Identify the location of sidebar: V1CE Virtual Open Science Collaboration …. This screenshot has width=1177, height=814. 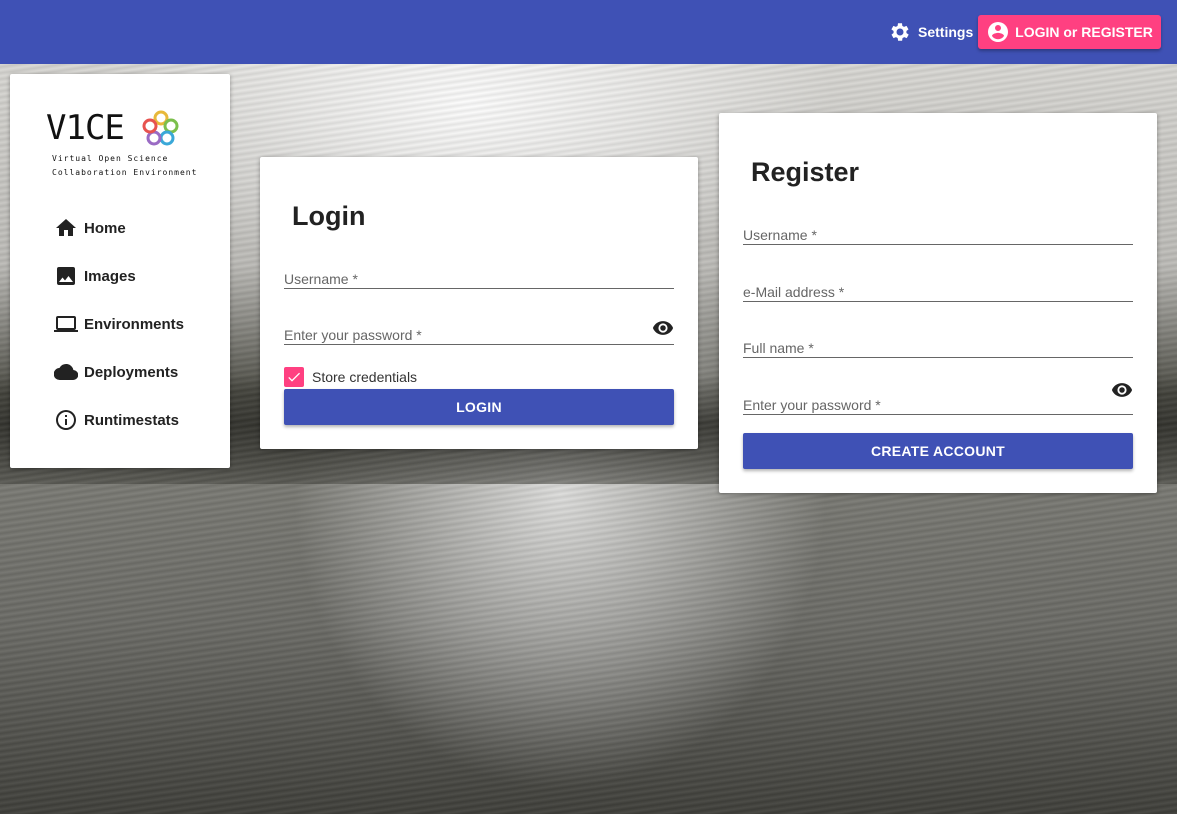
(120, 271).